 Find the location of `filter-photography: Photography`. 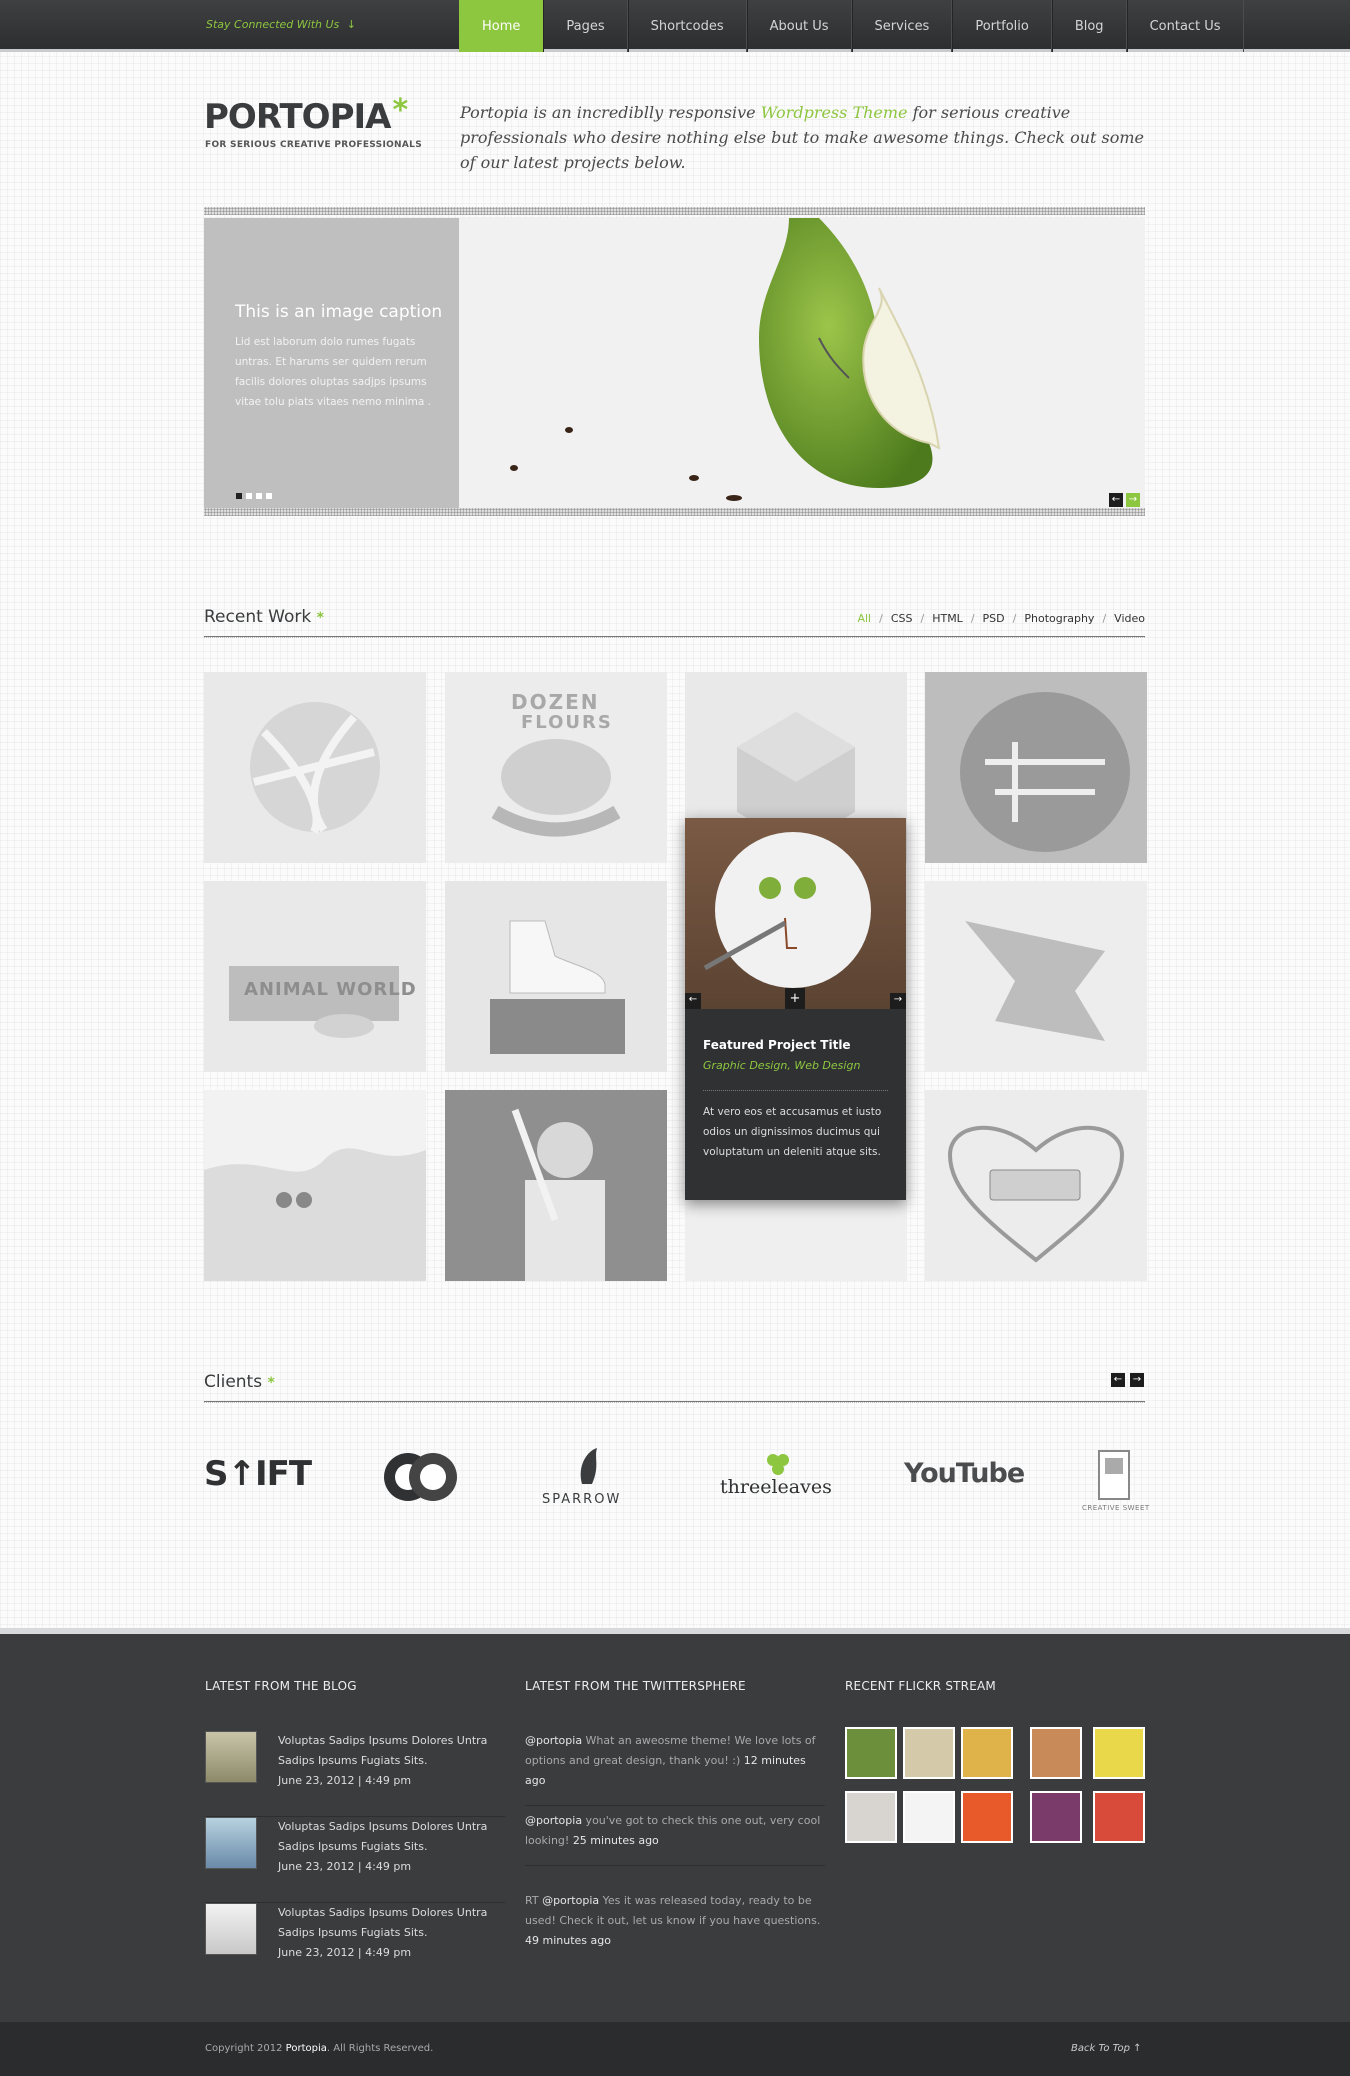

filter-photography: Photography is located at coordinates (1059, 618).